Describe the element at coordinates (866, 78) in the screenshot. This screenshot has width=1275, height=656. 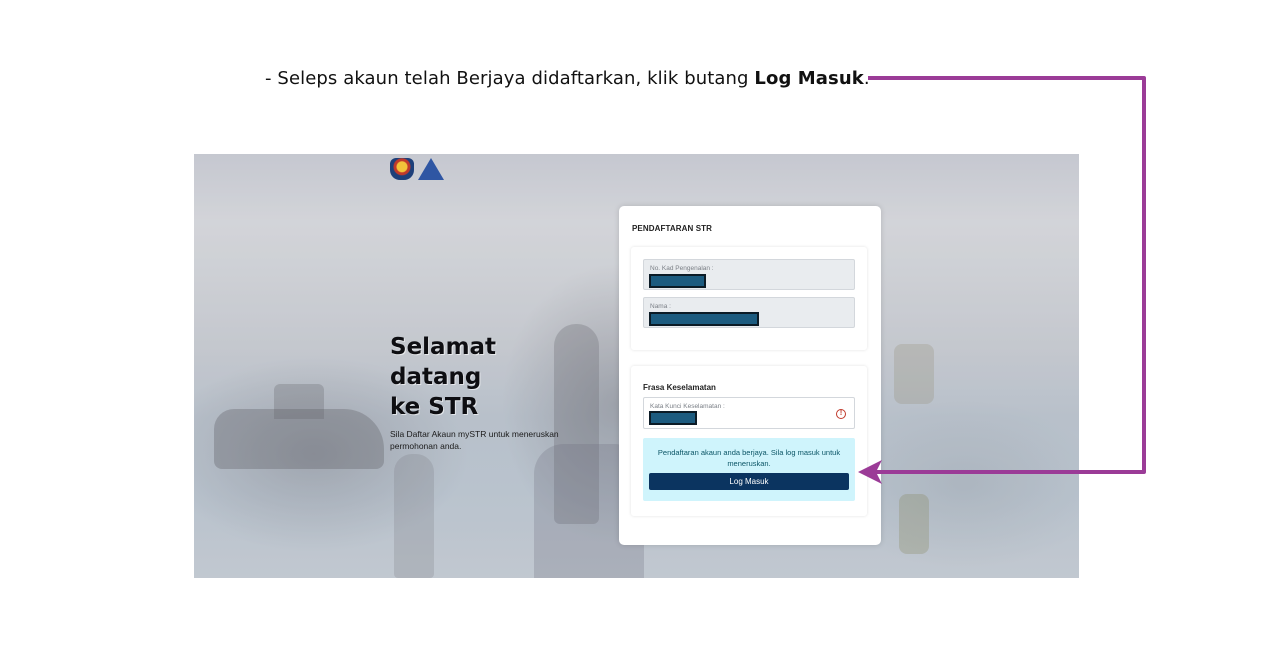
I see `caption-suffix: .` at that location.